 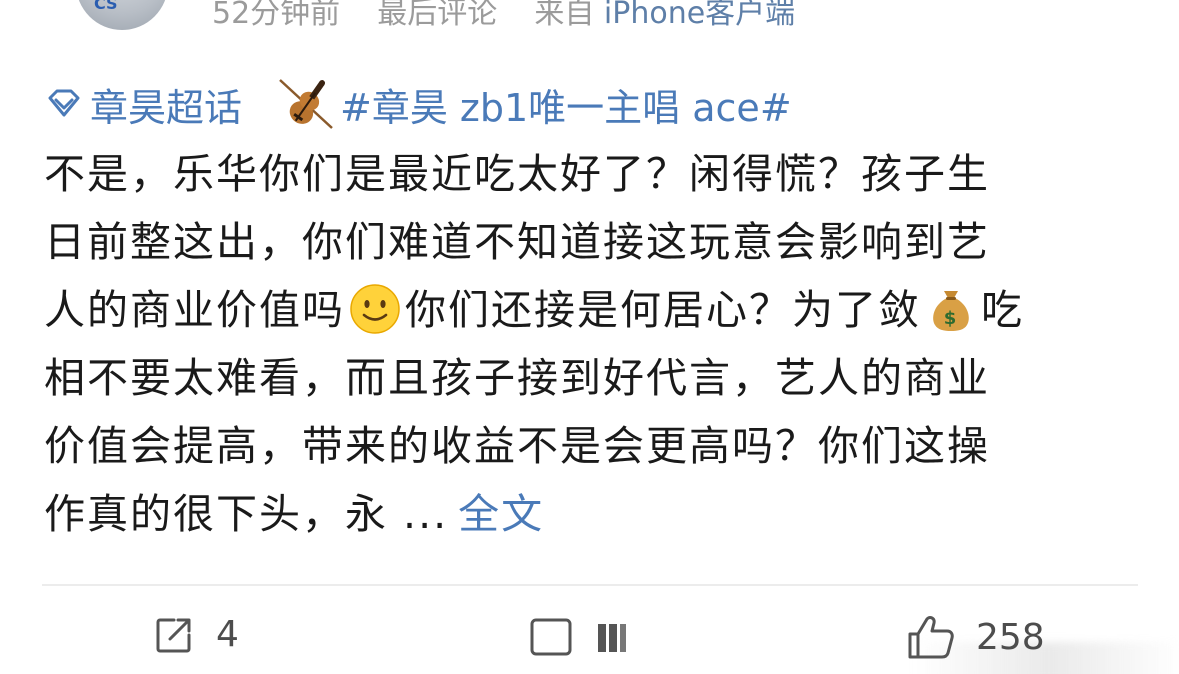 What do you see at coordinates (566, 104) in the screenshot?
I see `hashtag-link: #章昊 zb1唯一主唱 ace#` at bounding box center [566, 104].